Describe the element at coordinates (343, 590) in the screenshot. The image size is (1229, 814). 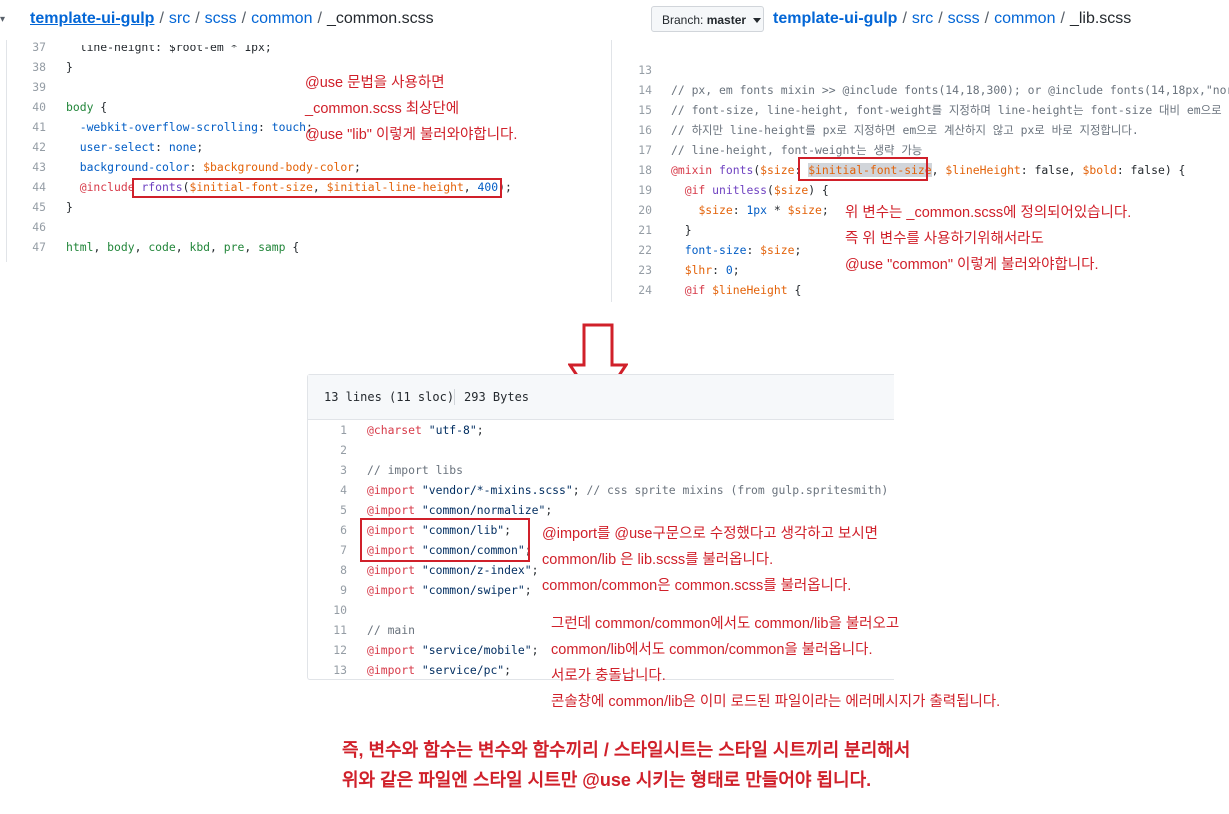
I see `line-number: 9` at that location.